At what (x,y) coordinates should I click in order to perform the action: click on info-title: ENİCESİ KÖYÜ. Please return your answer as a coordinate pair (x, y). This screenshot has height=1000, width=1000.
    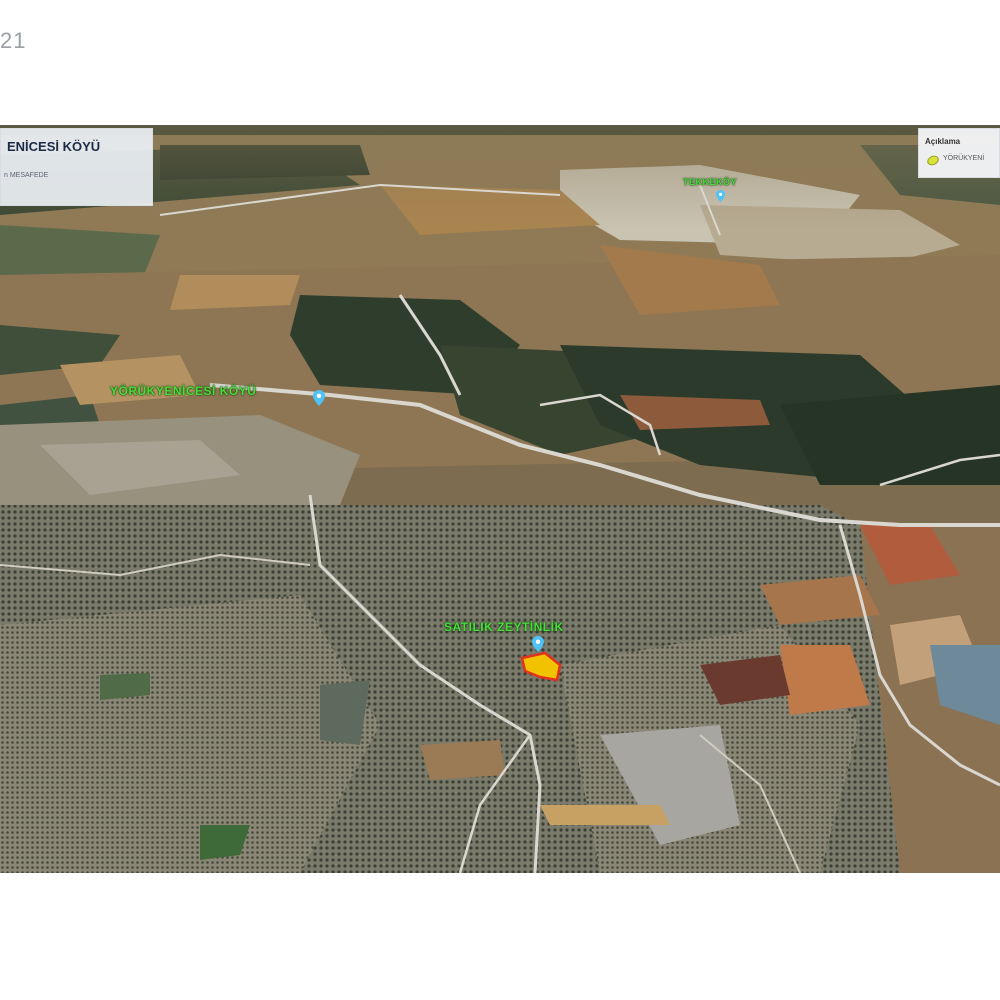
    Looking at the image, I should click on (54, 146).